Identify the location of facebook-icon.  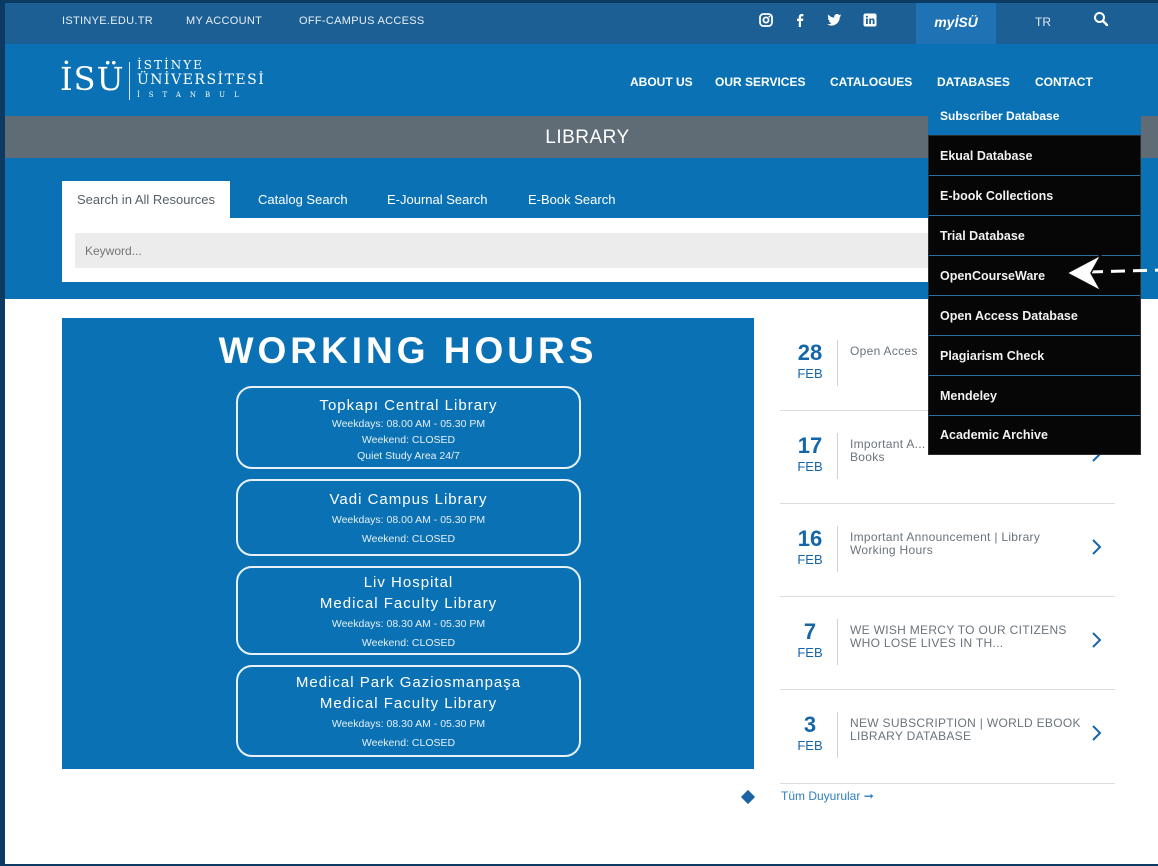
(800, 22).